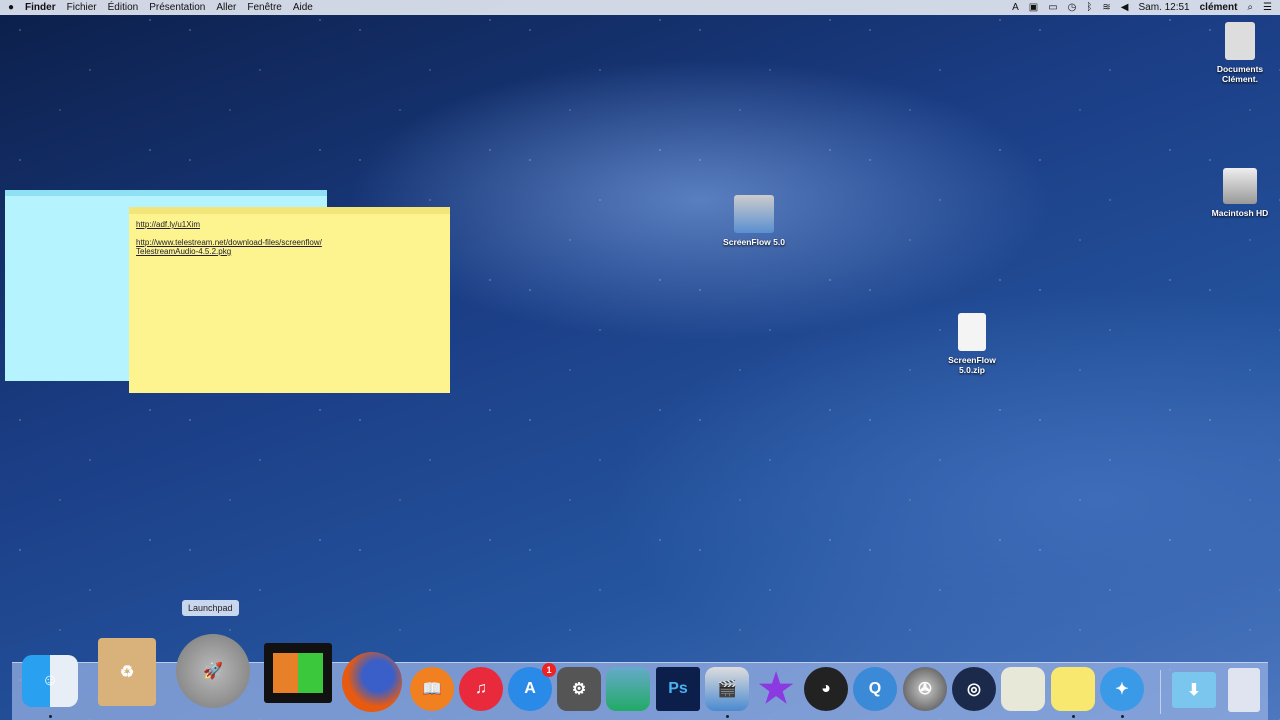  Describe the element at coordinates (123, 7) in the screenshot. I see `menu-edition: Édition` at that location.